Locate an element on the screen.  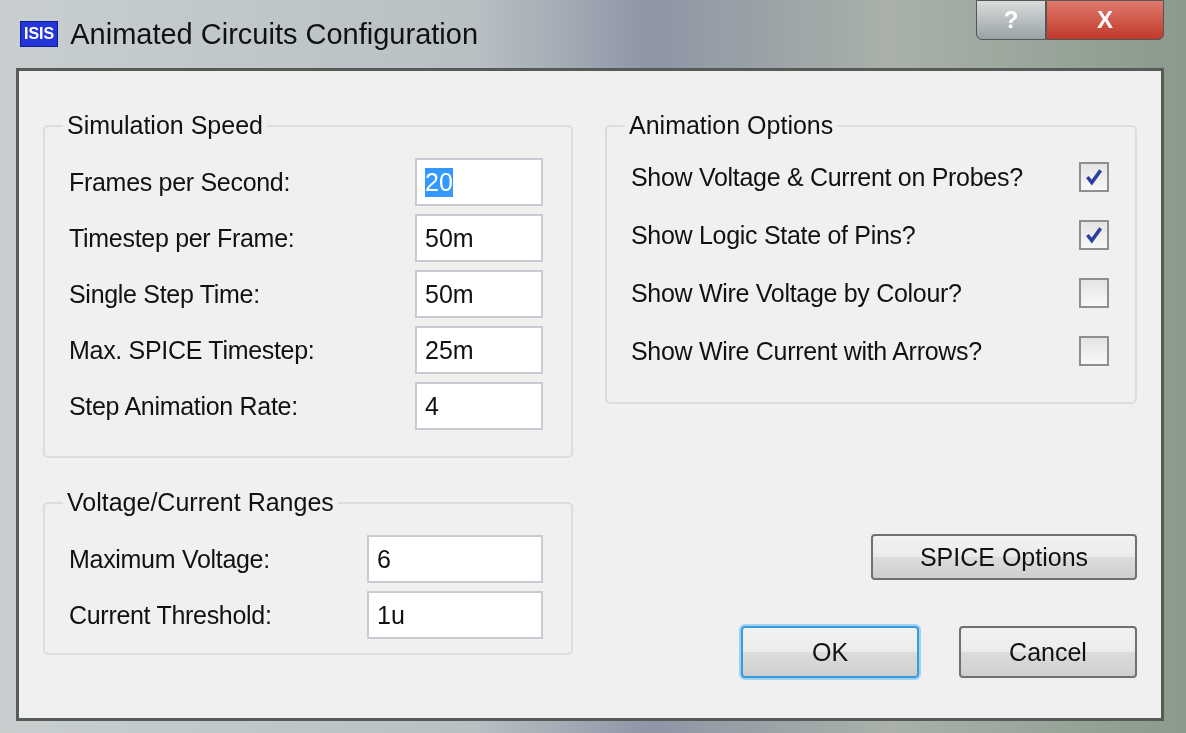
field-label: Current Threshold: is located at coordinates (170, 615).